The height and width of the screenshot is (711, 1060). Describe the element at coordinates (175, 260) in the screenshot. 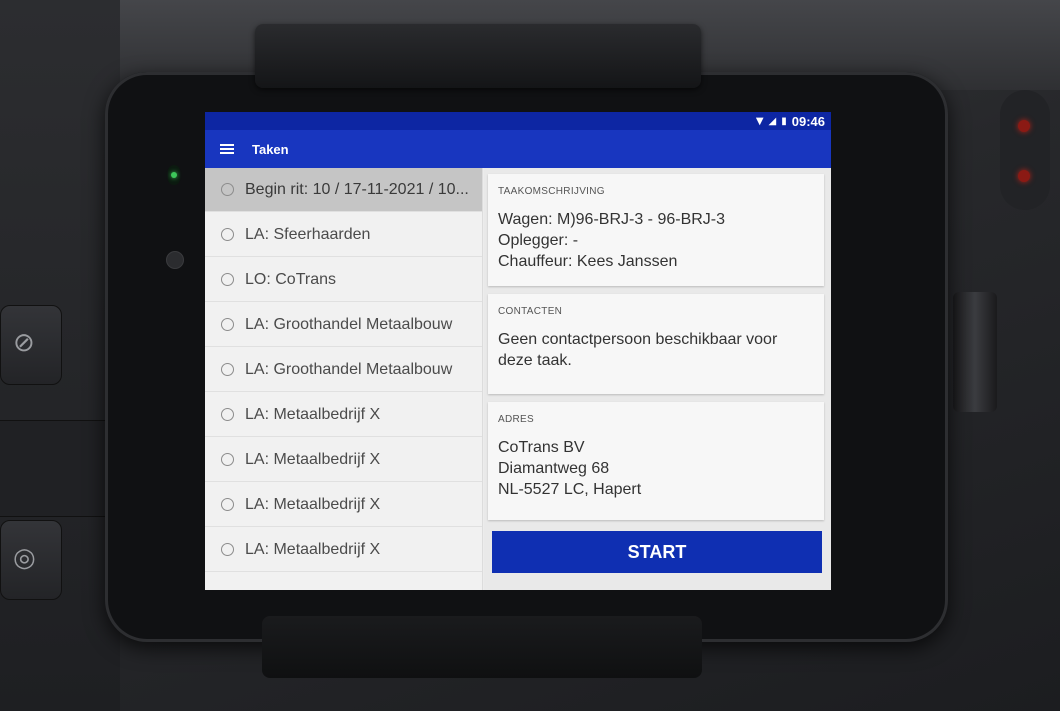

I see `front-camera` at that location.